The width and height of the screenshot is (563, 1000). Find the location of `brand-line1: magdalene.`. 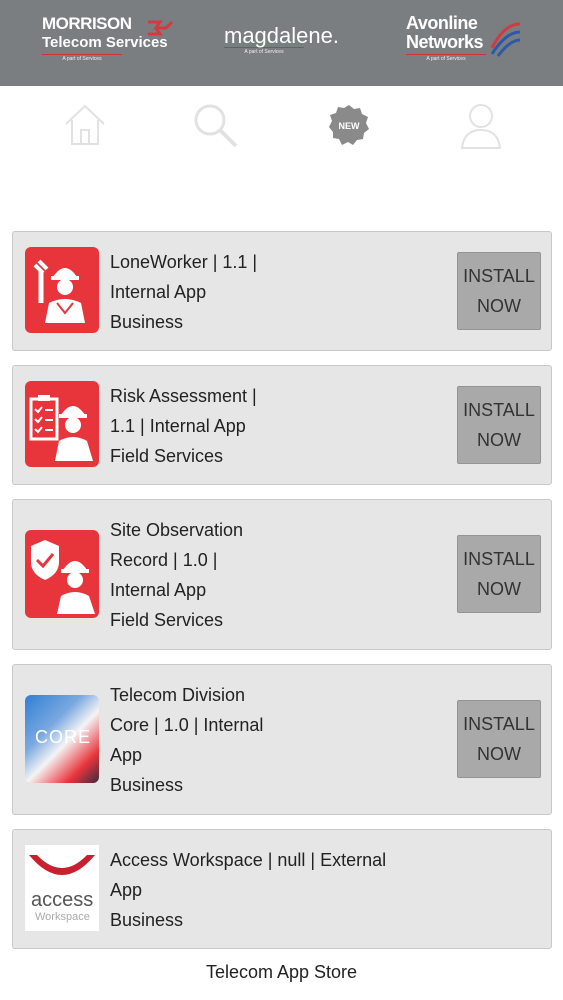

brand-line1: magdalene. is located at coordinates (281, 35).